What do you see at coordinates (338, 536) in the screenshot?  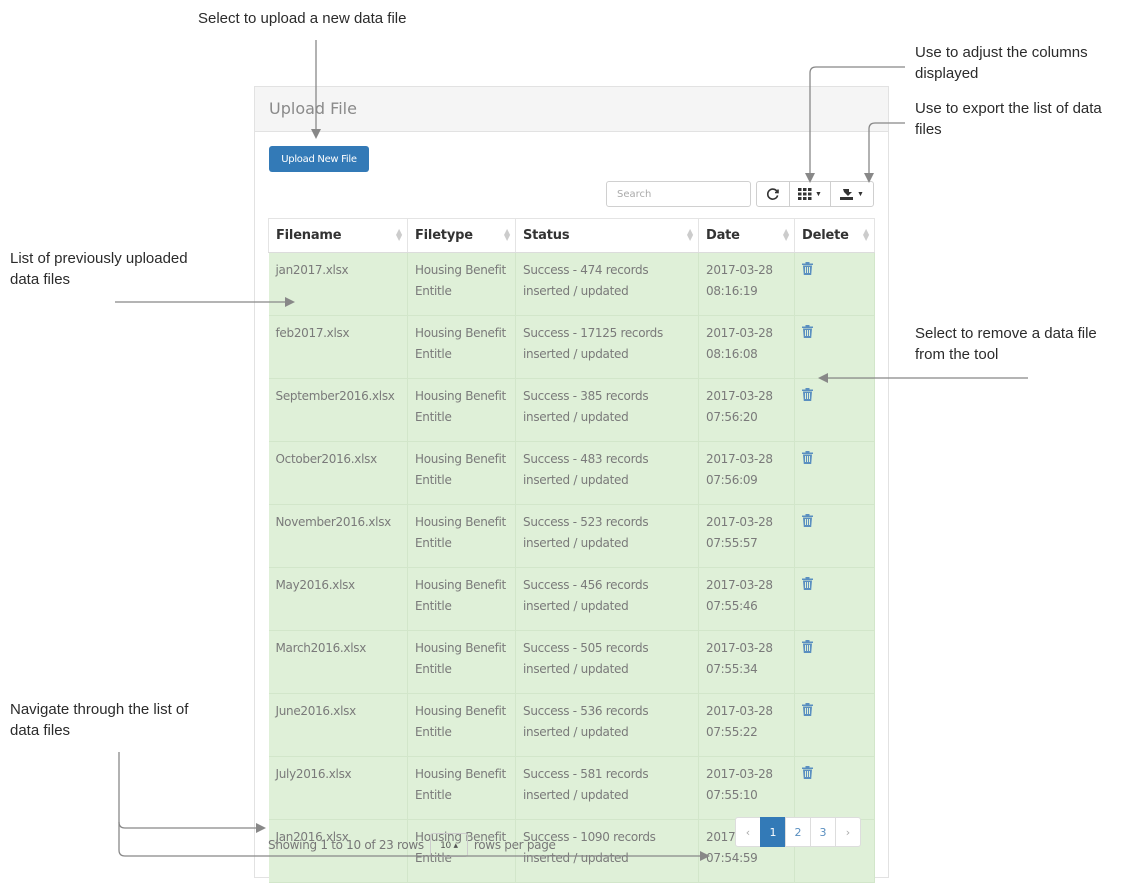 I see `filename-cell: November2016.xlsx` at bounding box center [338, 536].